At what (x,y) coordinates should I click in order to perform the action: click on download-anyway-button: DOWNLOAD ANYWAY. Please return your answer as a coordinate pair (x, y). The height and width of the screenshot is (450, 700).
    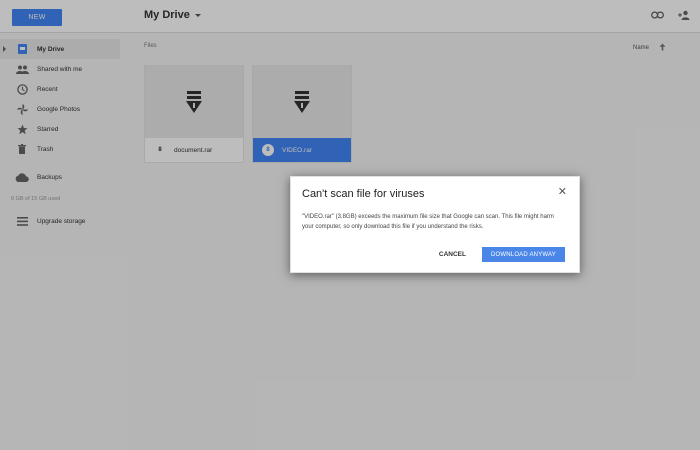
    Looking at the image, I should click on (523, 254).